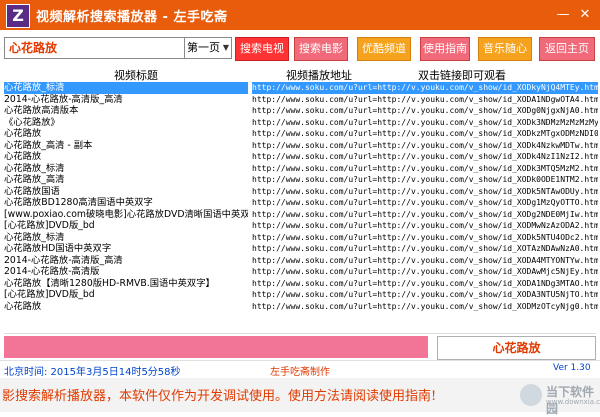 The width and height of the screenshot is (600, 417). I want to click on video-title: 心花路放_高清, so click(34, 179).